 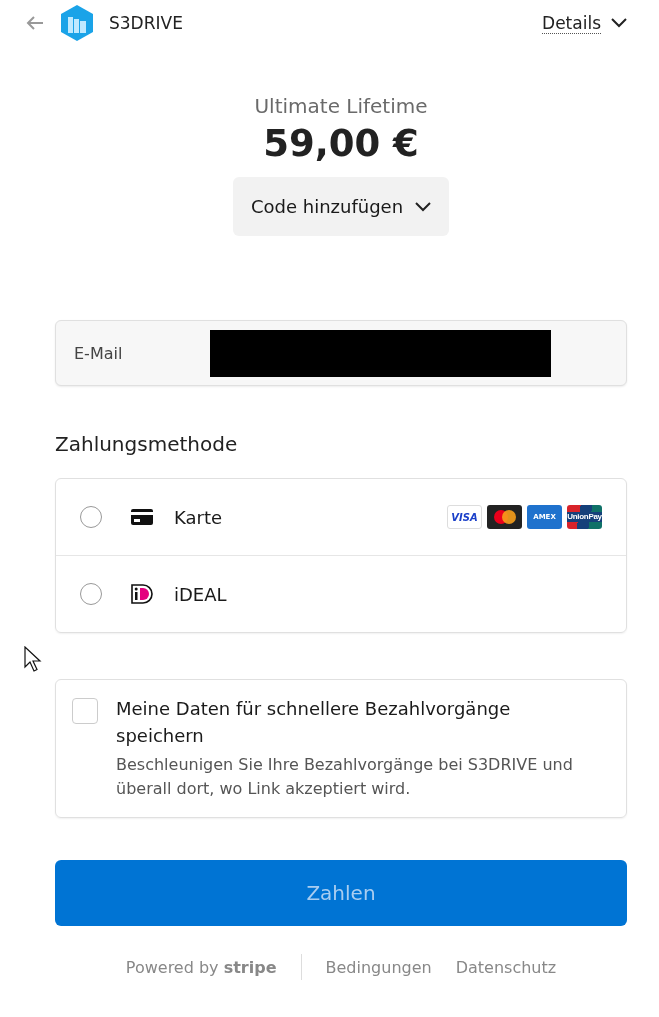 I want to click on footer-link: Datenschutz, so click(x=506, y=967).